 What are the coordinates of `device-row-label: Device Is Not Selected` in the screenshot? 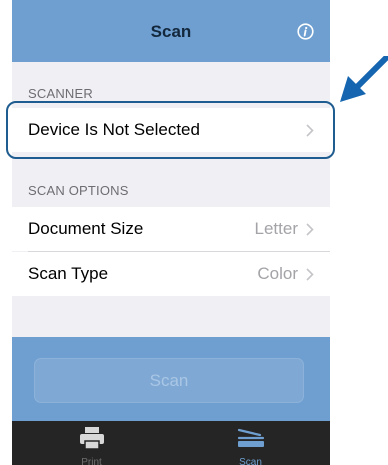 It's located at (114, 129).